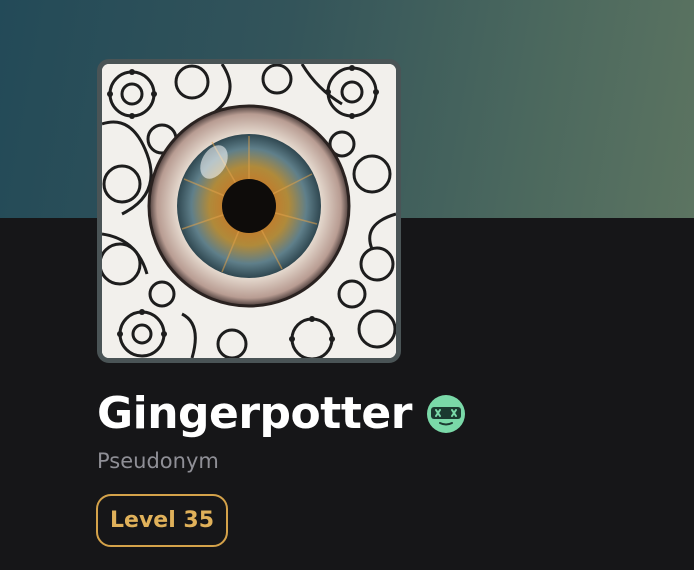  What do you see at coordinates (446, 414) in the screenshot?
I see `gamer-face-icon` at bounding box center [446, 414].